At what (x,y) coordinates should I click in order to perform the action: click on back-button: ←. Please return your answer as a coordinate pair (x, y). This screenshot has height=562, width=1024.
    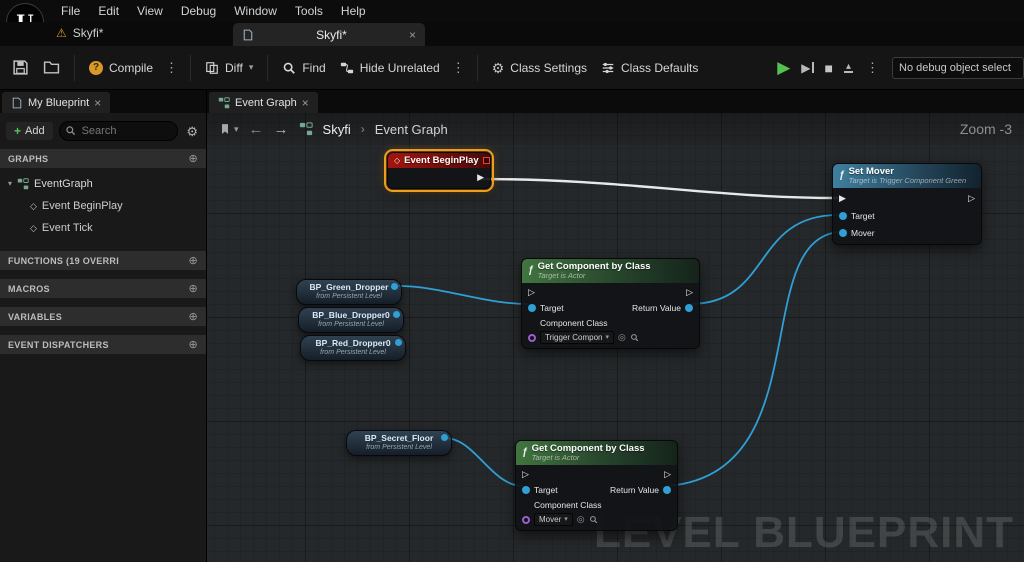
    Looking at the image, I should click on (256, 129).